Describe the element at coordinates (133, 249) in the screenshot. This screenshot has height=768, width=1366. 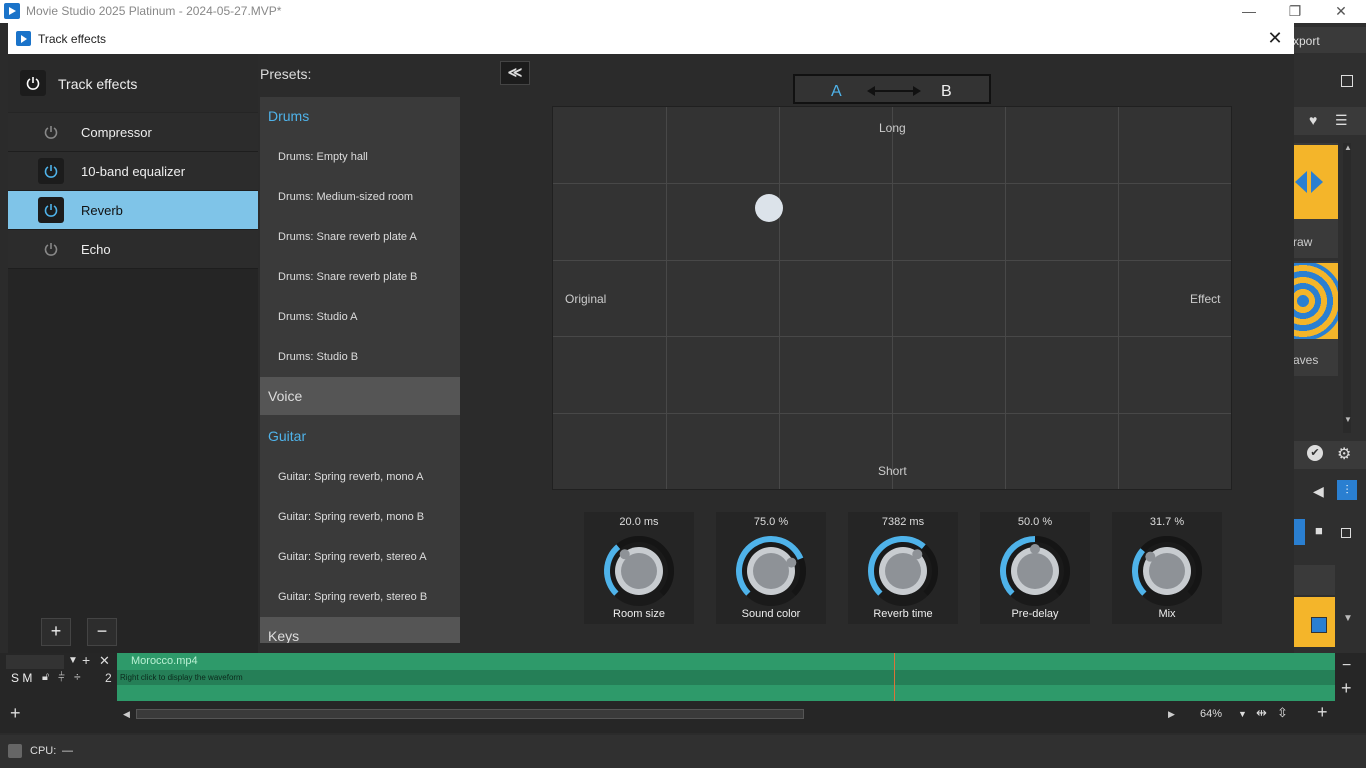
I see `effect-row: Echo` at that location.